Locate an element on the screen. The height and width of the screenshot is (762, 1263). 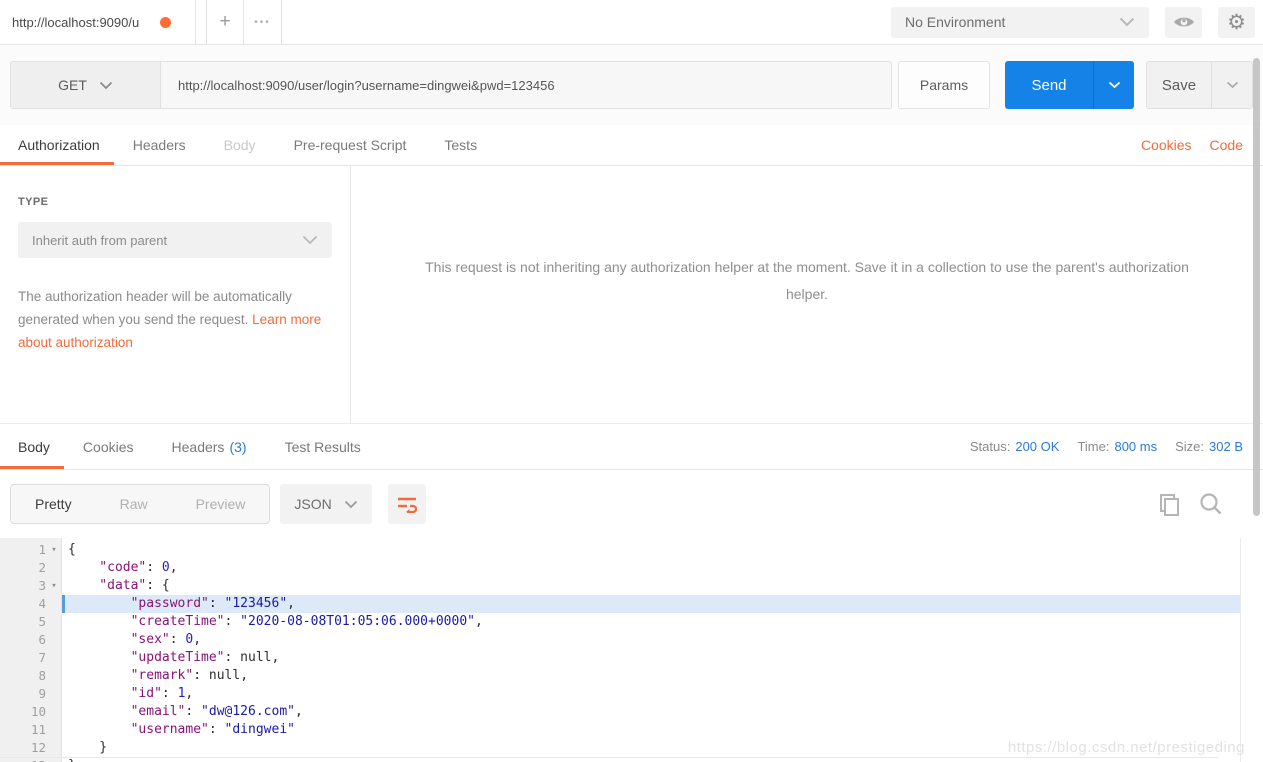
tab-options-button: ••• is located at coordinates (263, 22).